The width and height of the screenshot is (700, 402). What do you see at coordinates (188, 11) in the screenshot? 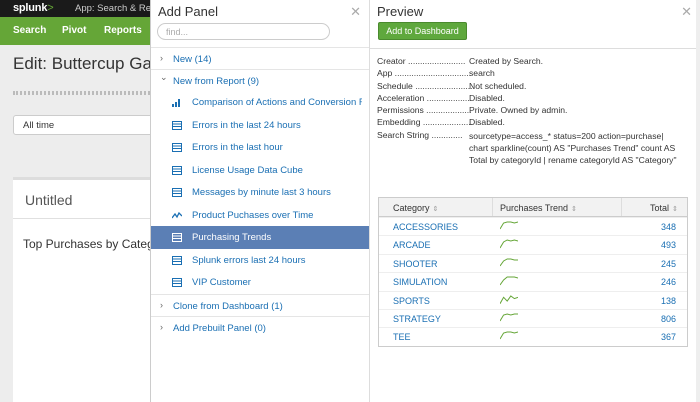
I see `add-panel-title: Add Panel` at bounding box center [188, 11].